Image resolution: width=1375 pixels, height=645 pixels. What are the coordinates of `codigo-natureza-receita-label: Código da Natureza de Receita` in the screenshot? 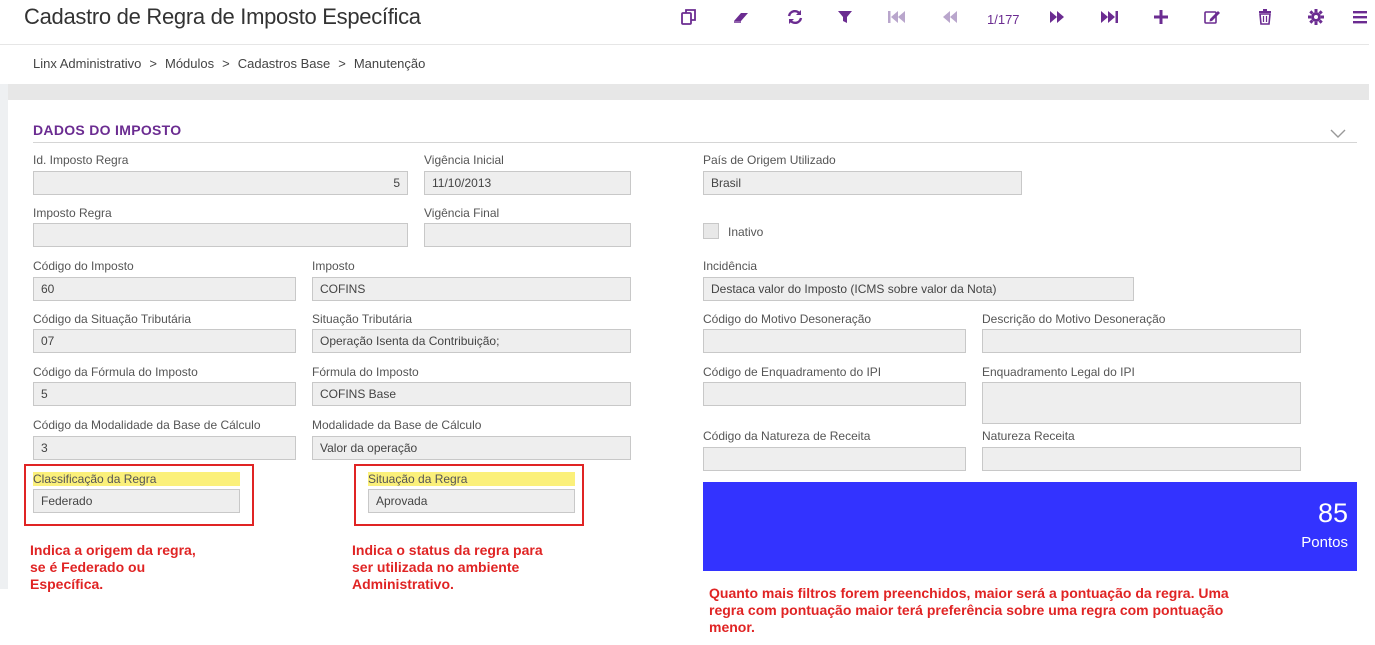 It's located at (787, 436).